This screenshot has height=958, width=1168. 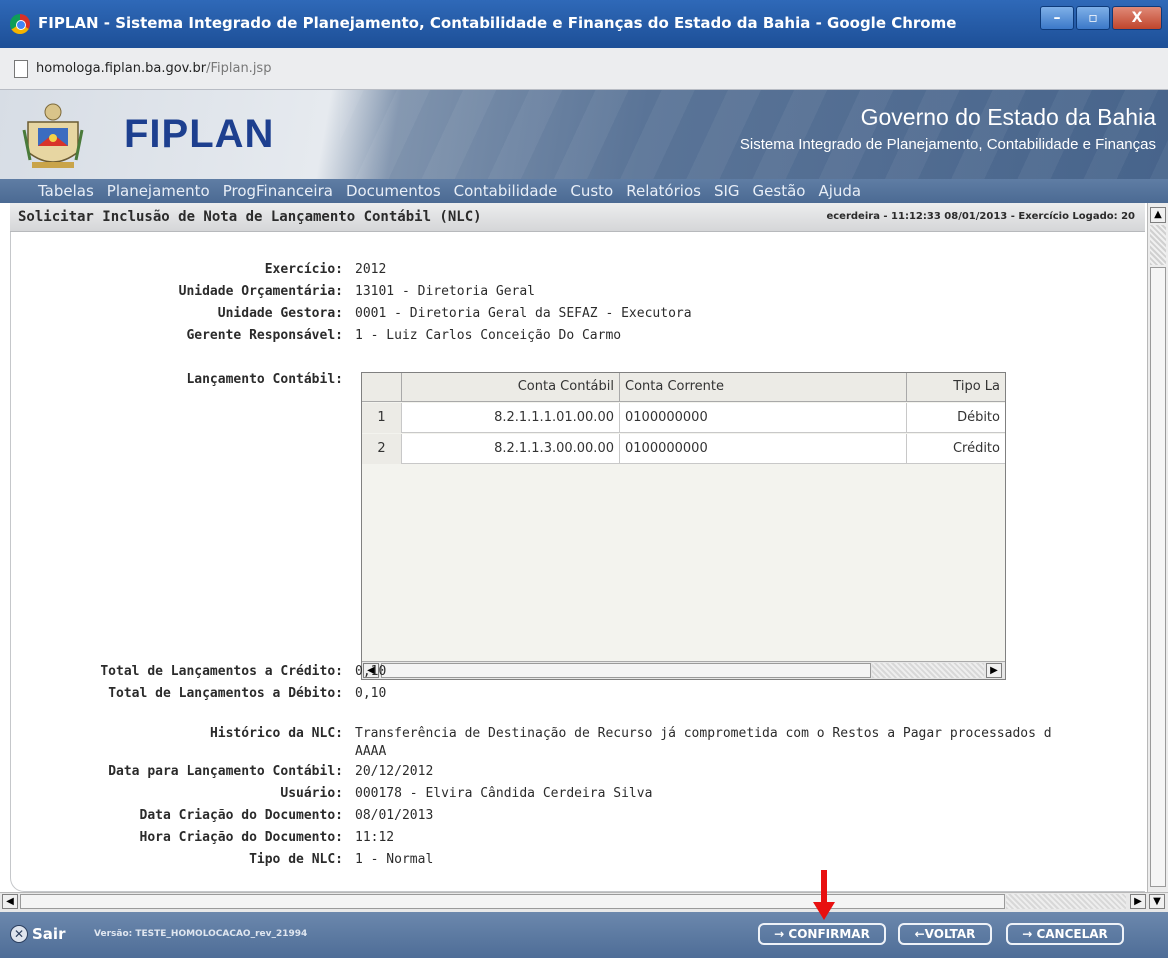 What do you see at coordinates (239, 68) in the screenshot?
I see `url-path: /Fiplan.jsp` at bounding box center [239, 68].